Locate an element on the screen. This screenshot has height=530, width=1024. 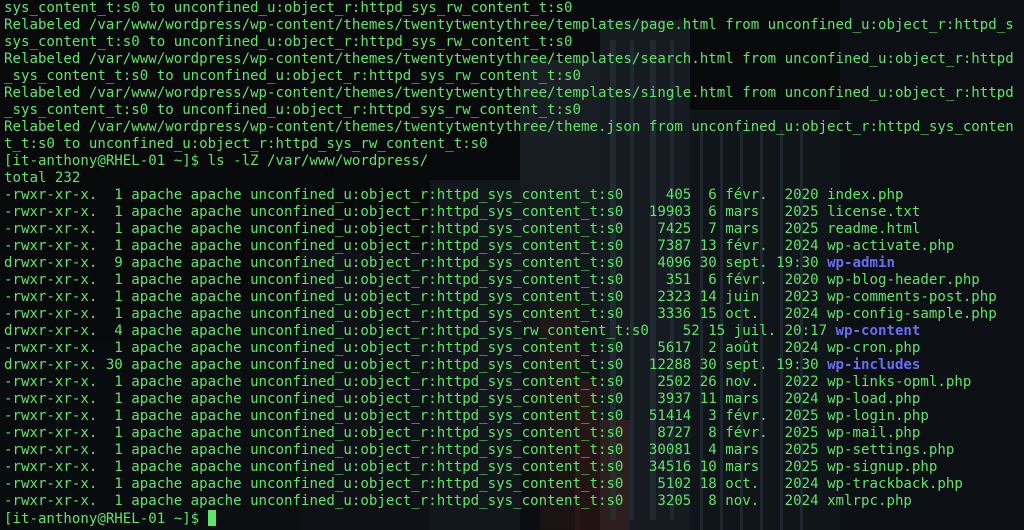
file-name: wp-load.php is located at coordinates (874, 399).